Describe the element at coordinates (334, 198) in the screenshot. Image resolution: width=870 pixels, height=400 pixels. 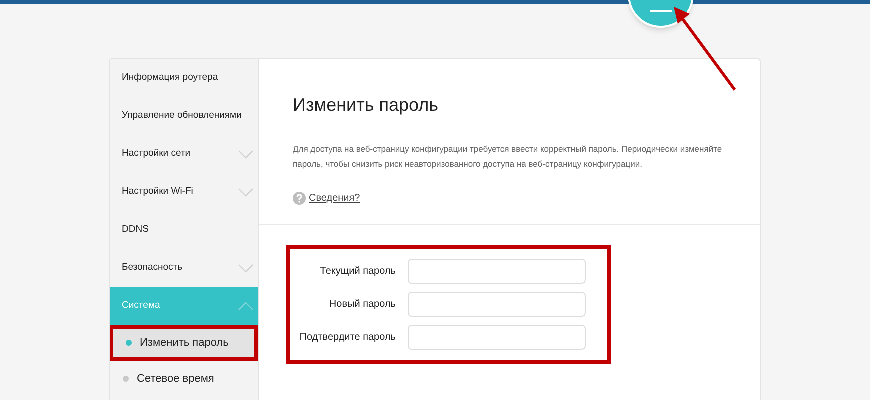
I see `help-link: Сведения?` at that location.